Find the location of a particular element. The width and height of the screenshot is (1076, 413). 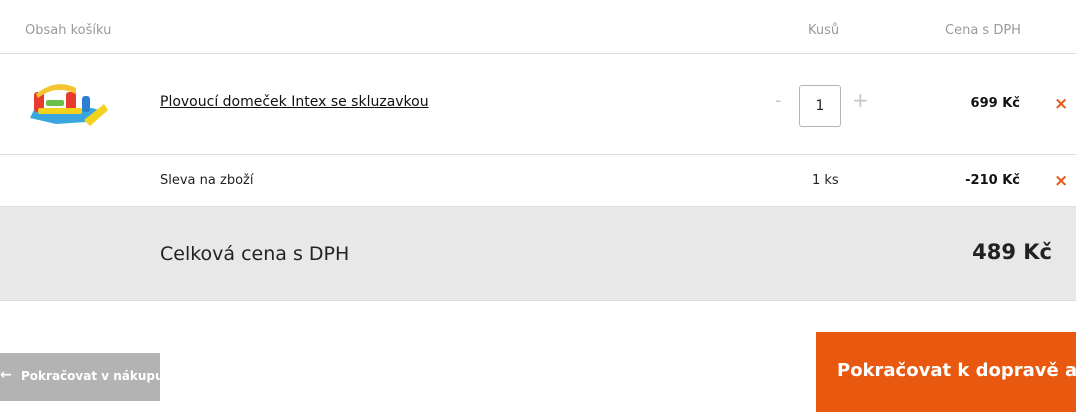

continue-to-shipping-button: Pokračovat k dopravě a p is located at coordinates (946, 372).